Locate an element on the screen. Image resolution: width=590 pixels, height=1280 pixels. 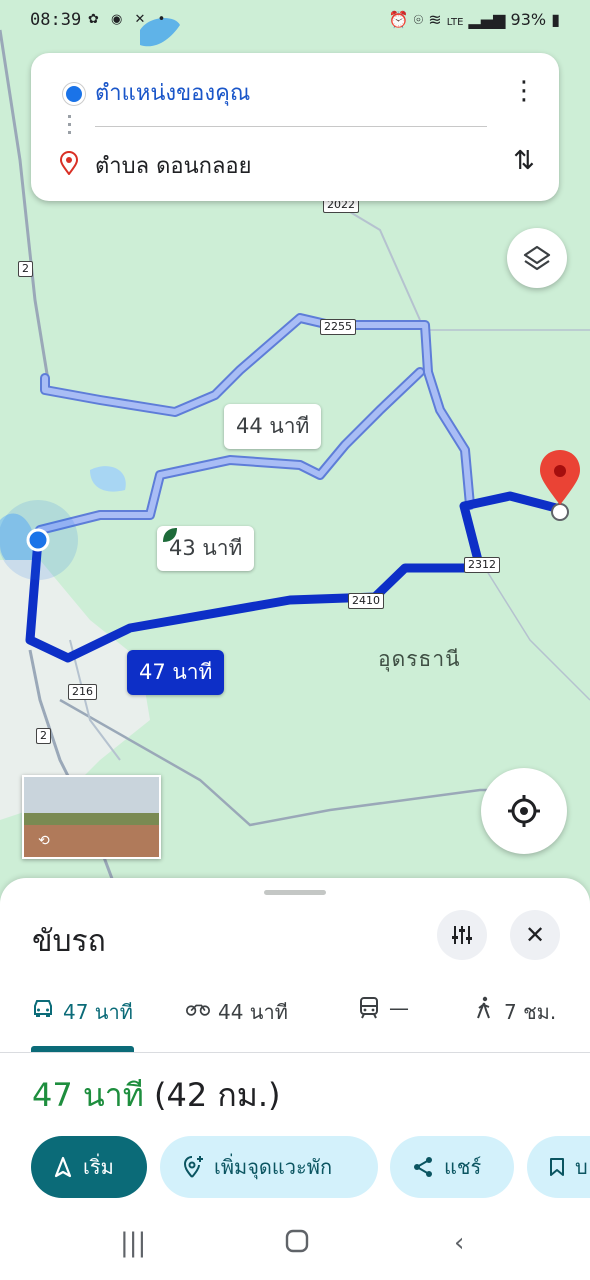
tune-icon is located at coordinates (462, 935).